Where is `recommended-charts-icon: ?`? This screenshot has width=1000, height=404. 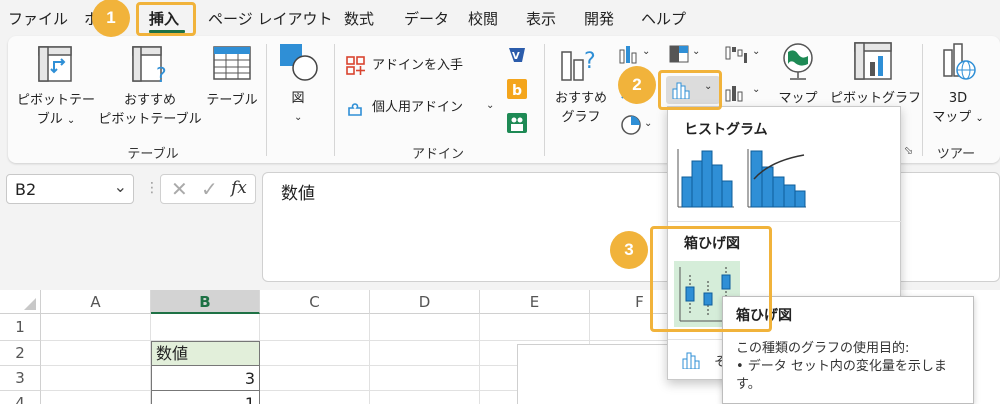 recommended-charts-icon: ? is located at coordinates (578, 65).